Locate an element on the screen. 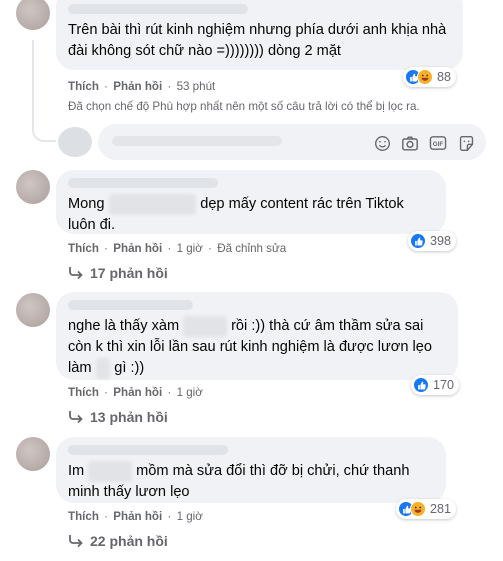 The height and width of the screenshot is (561, 503). reaction-count: 398 is located at coordinates (441, 241).